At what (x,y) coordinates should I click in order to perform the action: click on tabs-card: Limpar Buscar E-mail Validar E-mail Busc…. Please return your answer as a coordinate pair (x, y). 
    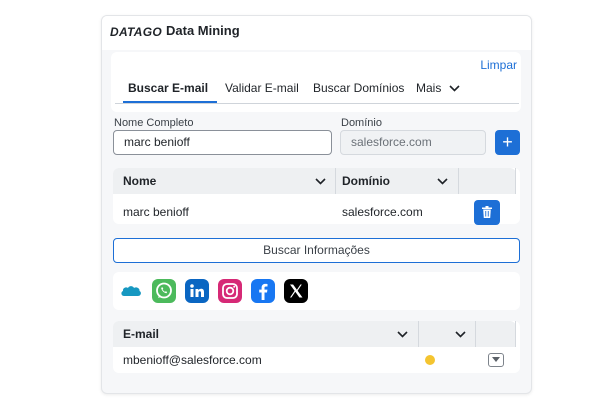
    Looking at the image, I should click on (316, 82).